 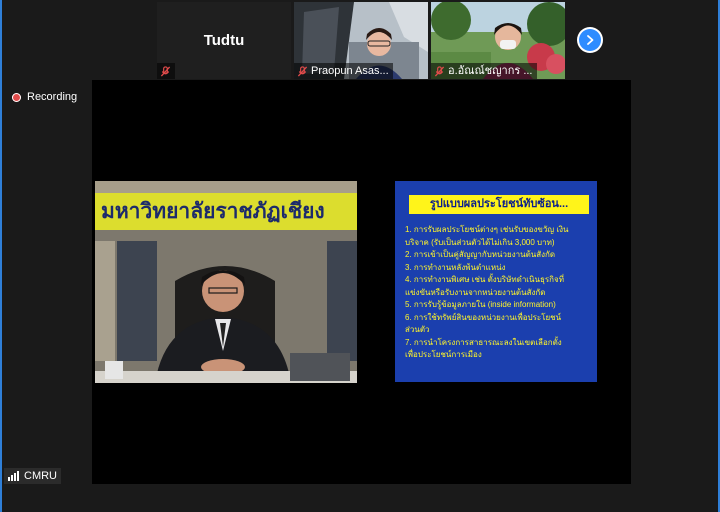 What do you see at coordinates (226, 282) in the screenshot?
I see `speaker-video: มหาวิทยาลัยราชภัฏเชียง` at bounding box center [226, 282].